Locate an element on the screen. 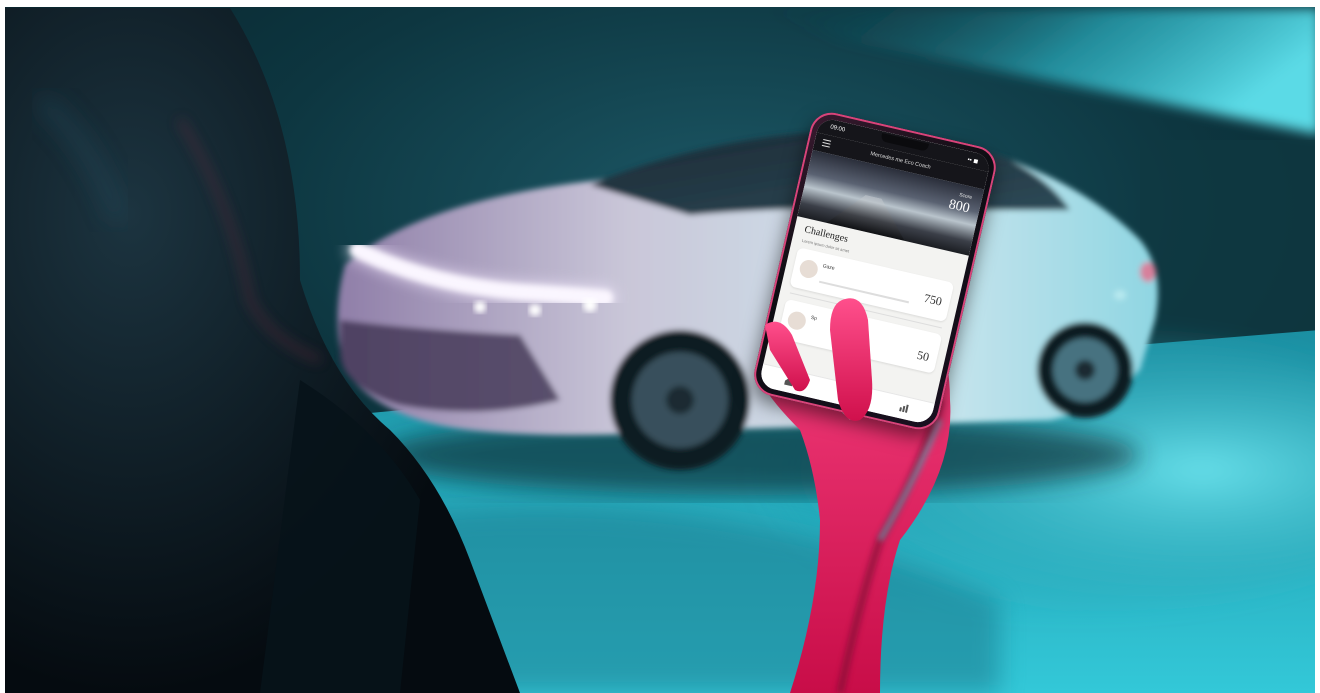 The image size is (1320, 693). menu-icon is located at coordinates (826, 143).